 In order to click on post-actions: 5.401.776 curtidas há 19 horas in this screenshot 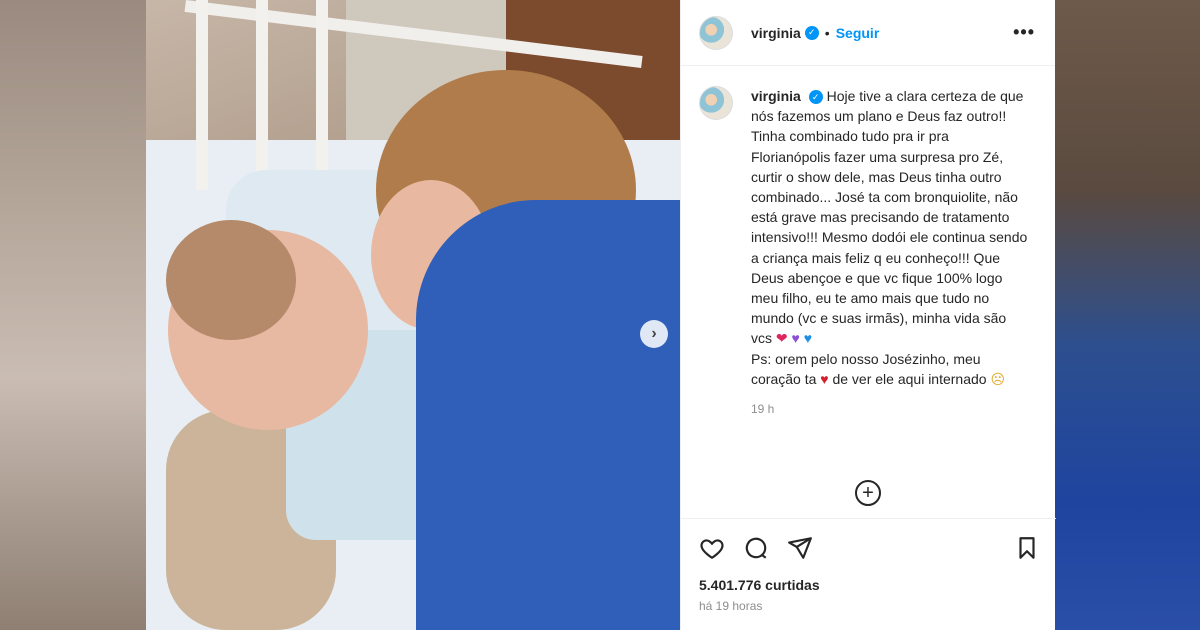, I will do `click(868, 565)`.